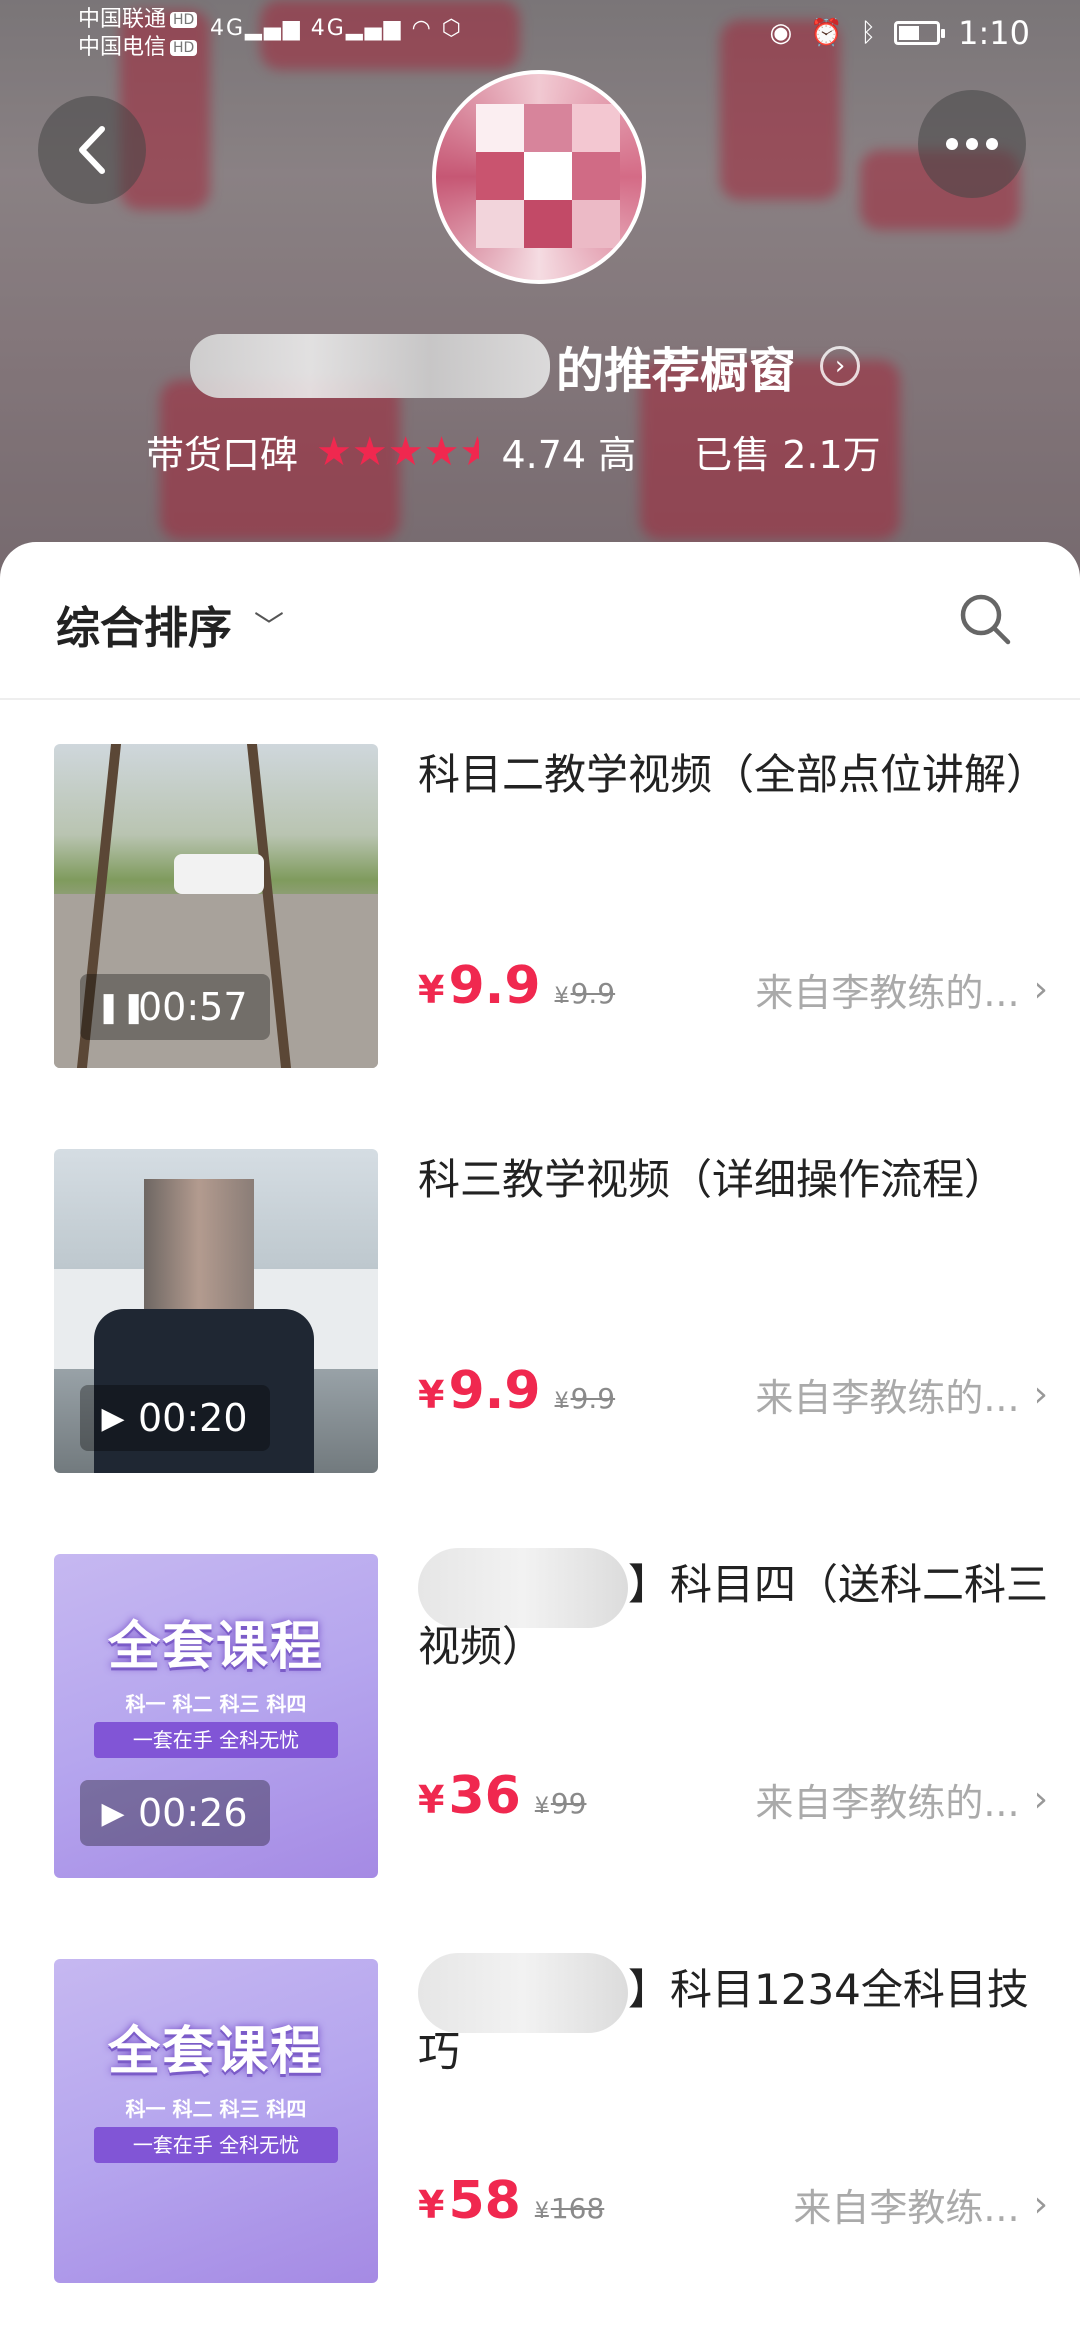  What do you see at coordinates (781, 33) in the screenshot?
I see `eye-icon: ◉` at bounding box center [781, 33].